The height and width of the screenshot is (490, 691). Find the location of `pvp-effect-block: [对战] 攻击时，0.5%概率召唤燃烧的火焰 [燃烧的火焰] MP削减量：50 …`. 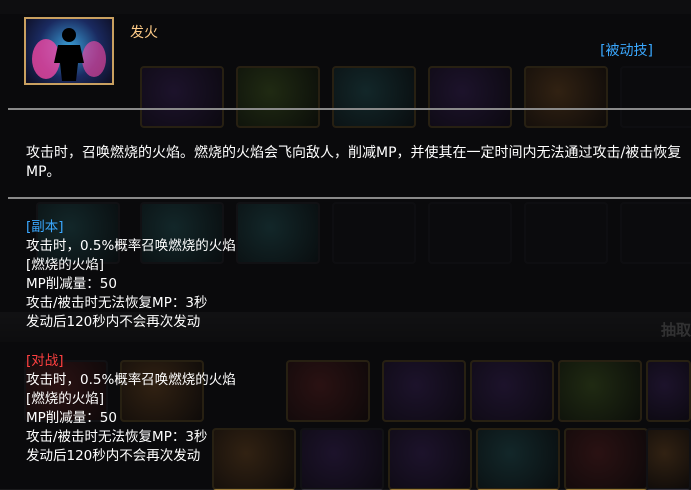

pvp-effect-block: [对战] 攻击时，0.5%概率召唤燃烧的火焰 [燃烧的火焰] MP削减量：50 … is located at coordinates (131, 409).